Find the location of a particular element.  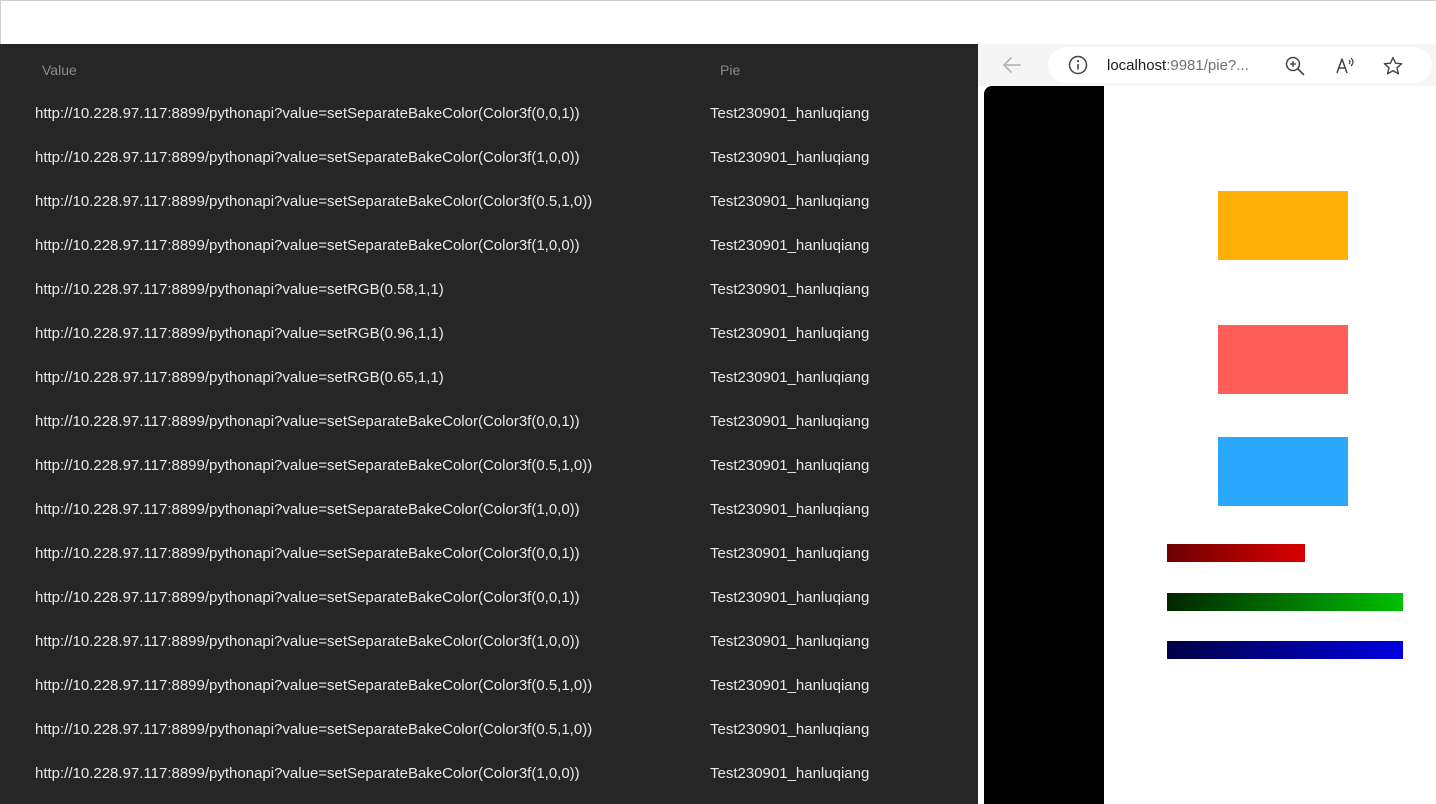

favorite-star-icon is located at coordinates (1393, 66).